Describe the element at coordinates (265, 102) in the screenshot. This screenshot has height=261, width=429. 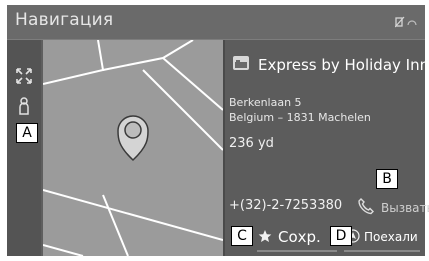
I see `address-line-1: Berkenlaan 5` at that location.